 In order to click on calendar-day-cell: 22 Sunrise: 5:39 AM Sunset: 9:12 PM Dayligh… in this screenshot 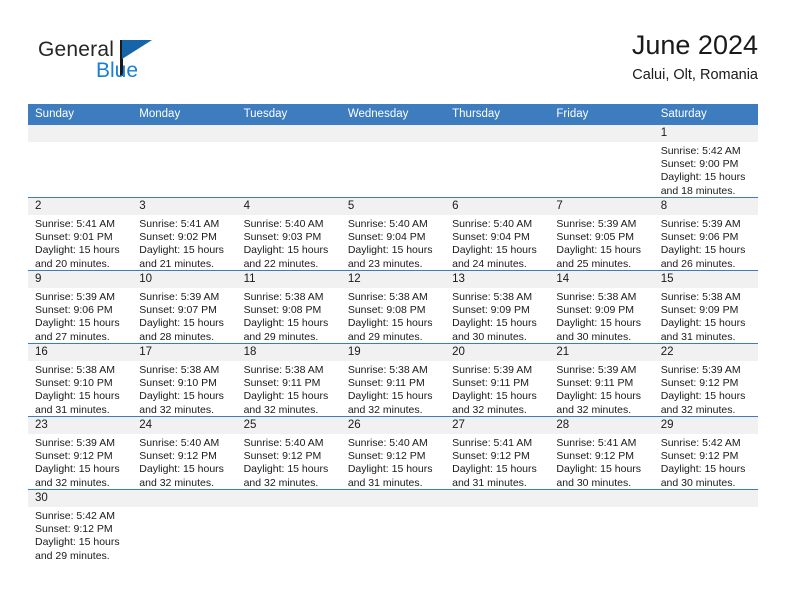, I will do `click(705, 380)`.